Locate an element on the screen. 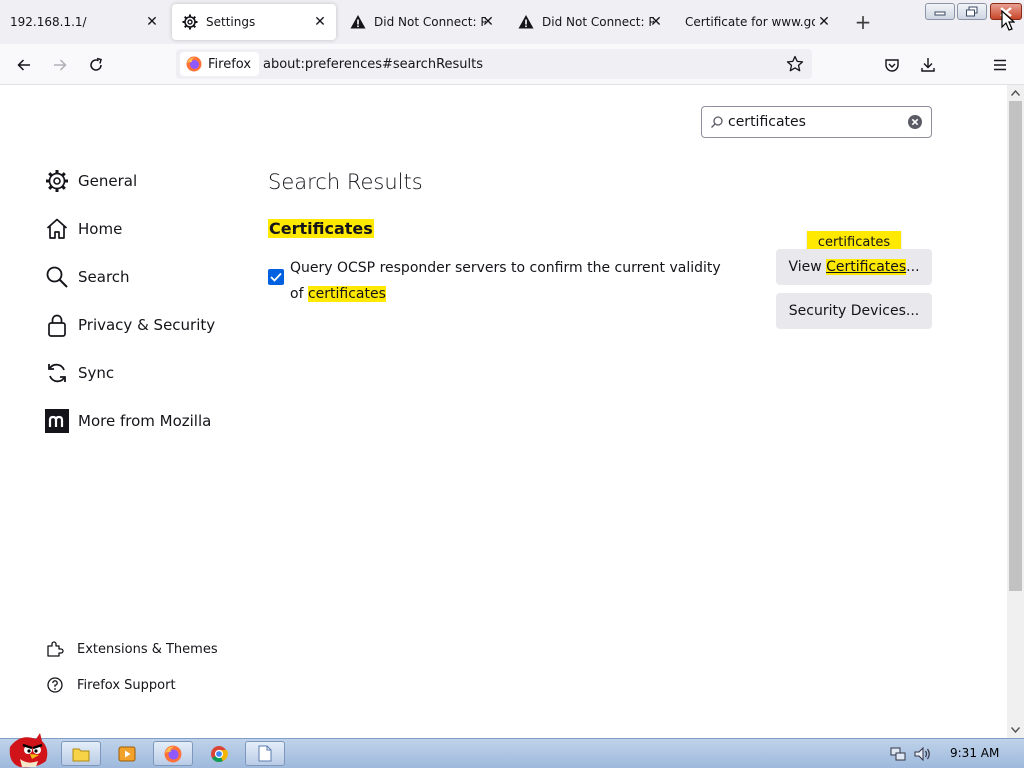 The width and height of the screenshot is (1024, 769). document-icon is located at coordinates (265, 753).